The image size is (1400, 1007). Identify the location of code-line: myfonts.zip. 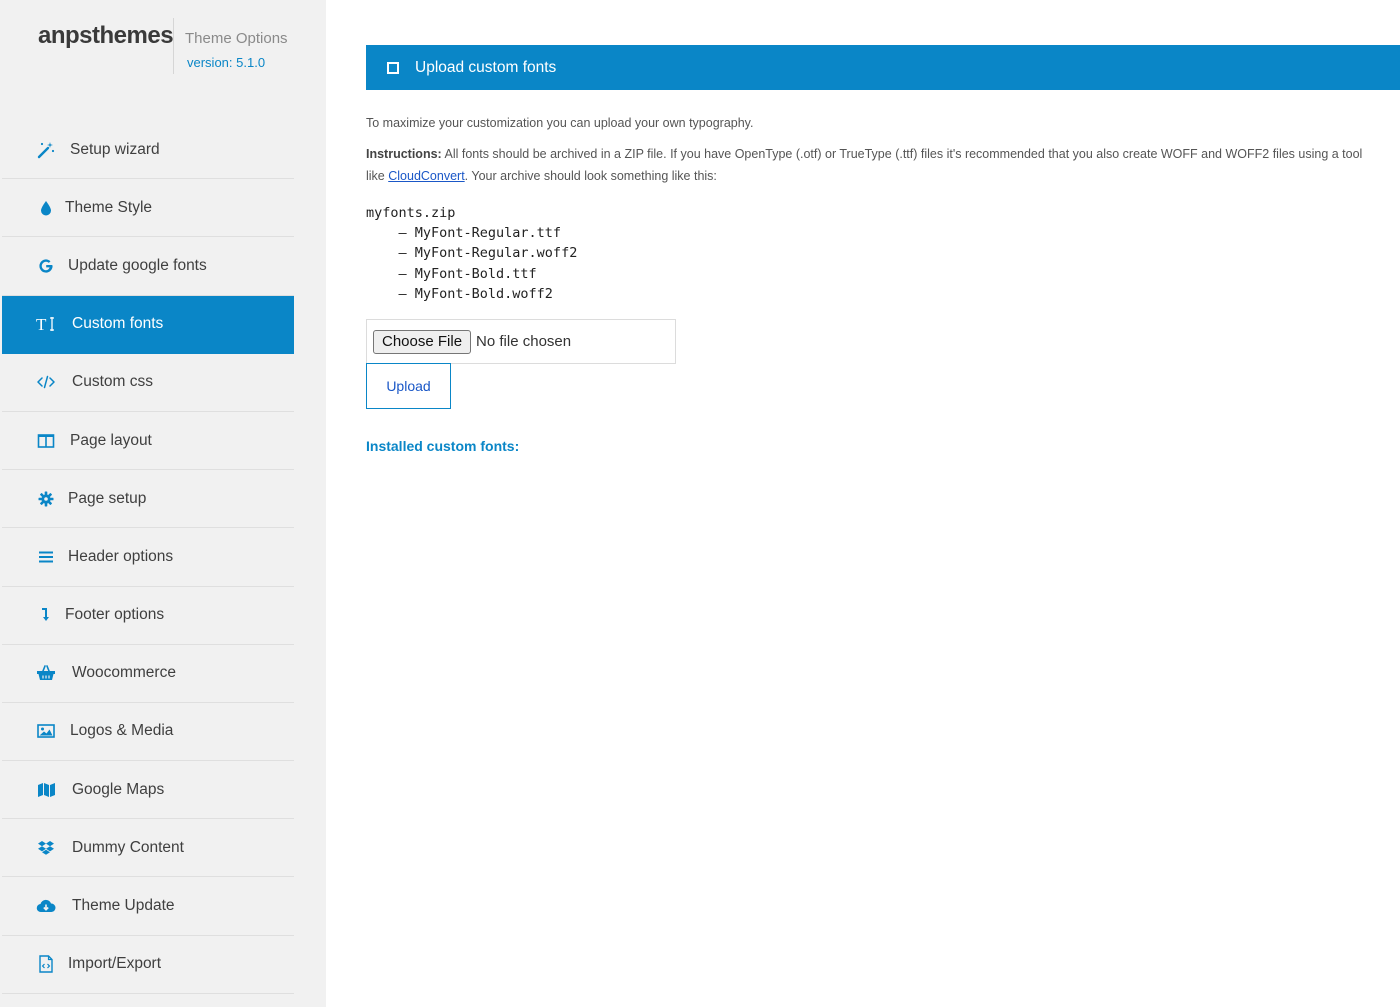
(411, 213).